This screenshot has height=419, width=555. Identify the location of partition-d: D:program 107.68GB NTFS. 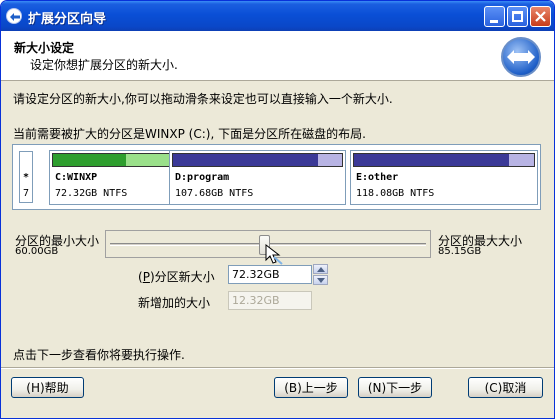
(257, 177).